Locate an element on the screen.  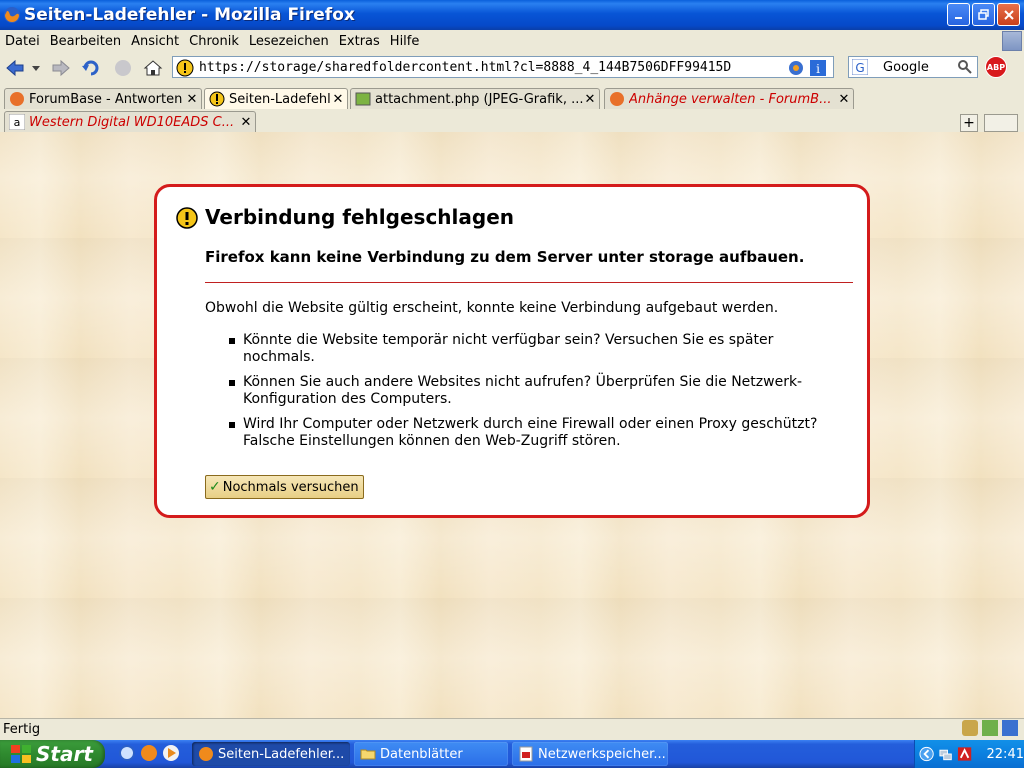
windows-logo-icon is located at coordinates (21, 754).